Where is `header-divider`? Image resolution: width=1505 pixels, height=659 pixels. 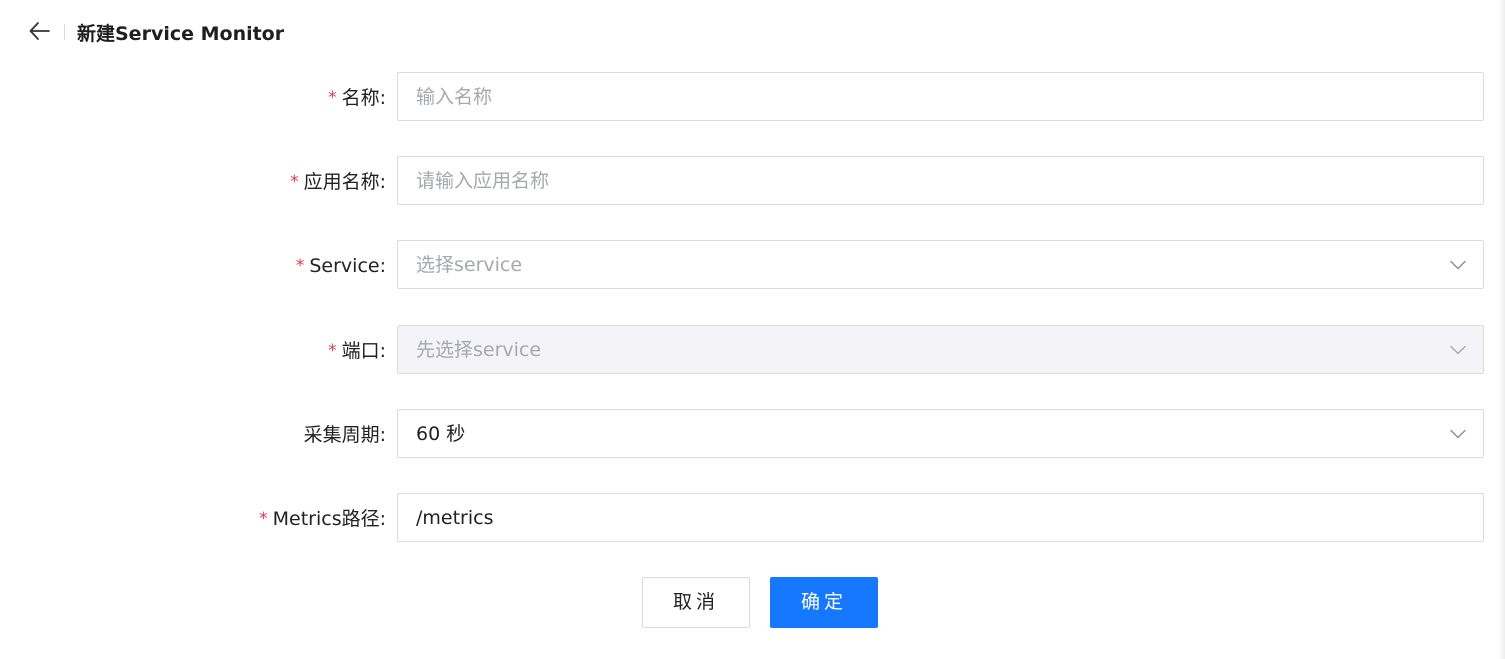 header-divider is located at coordinates (64, 32).